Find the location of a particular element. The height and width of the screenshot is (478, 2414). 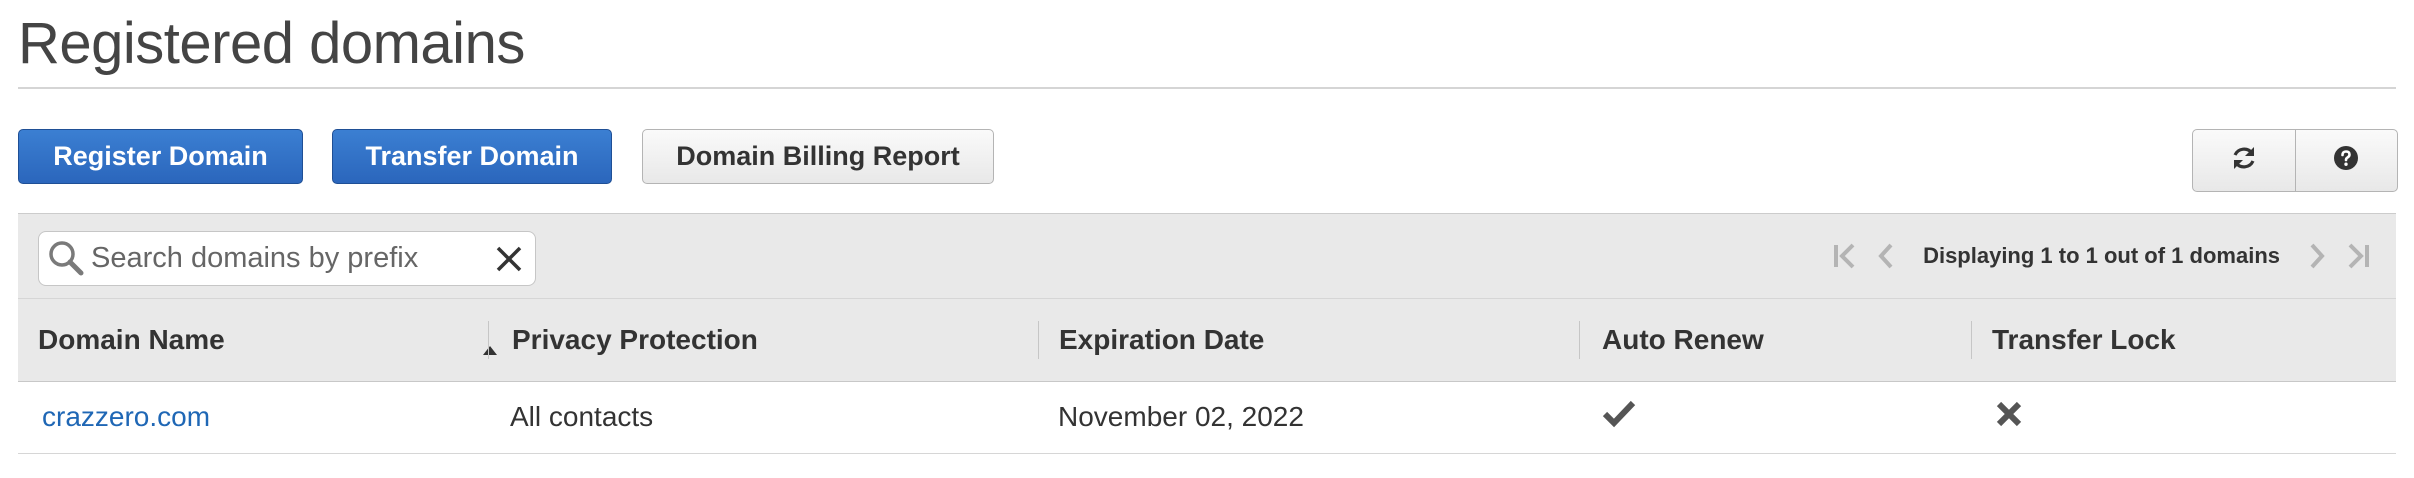

register-domain-button: Register Domain is located at coordinates (160, 156).